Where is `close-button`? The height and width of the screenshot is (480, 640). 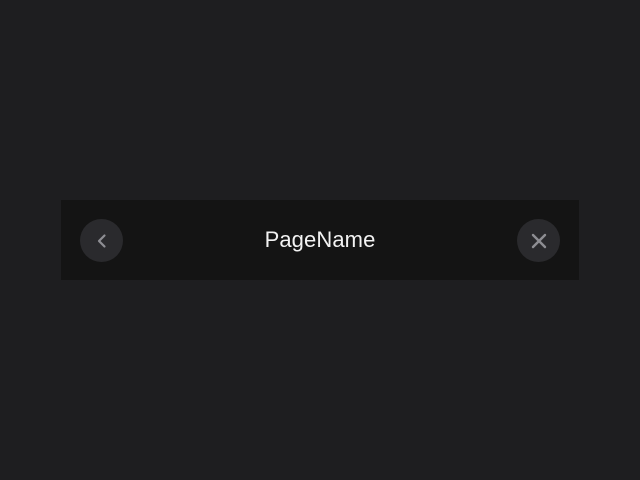
close-button is located at coordinates (538, 240).